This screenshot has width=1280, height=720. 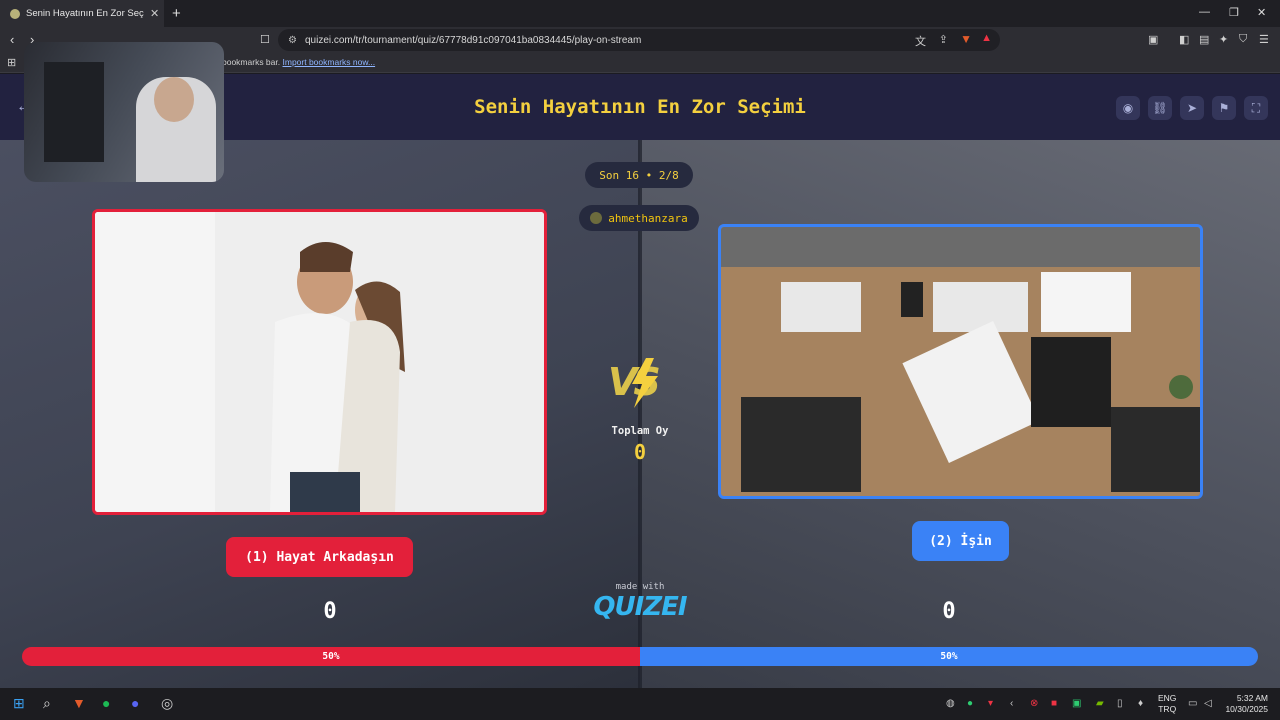 What do you see at coordinates (640, 431) in the screenshot?
I see `total-votes-label: Toplam Oy` at bounding box center [640, 431].